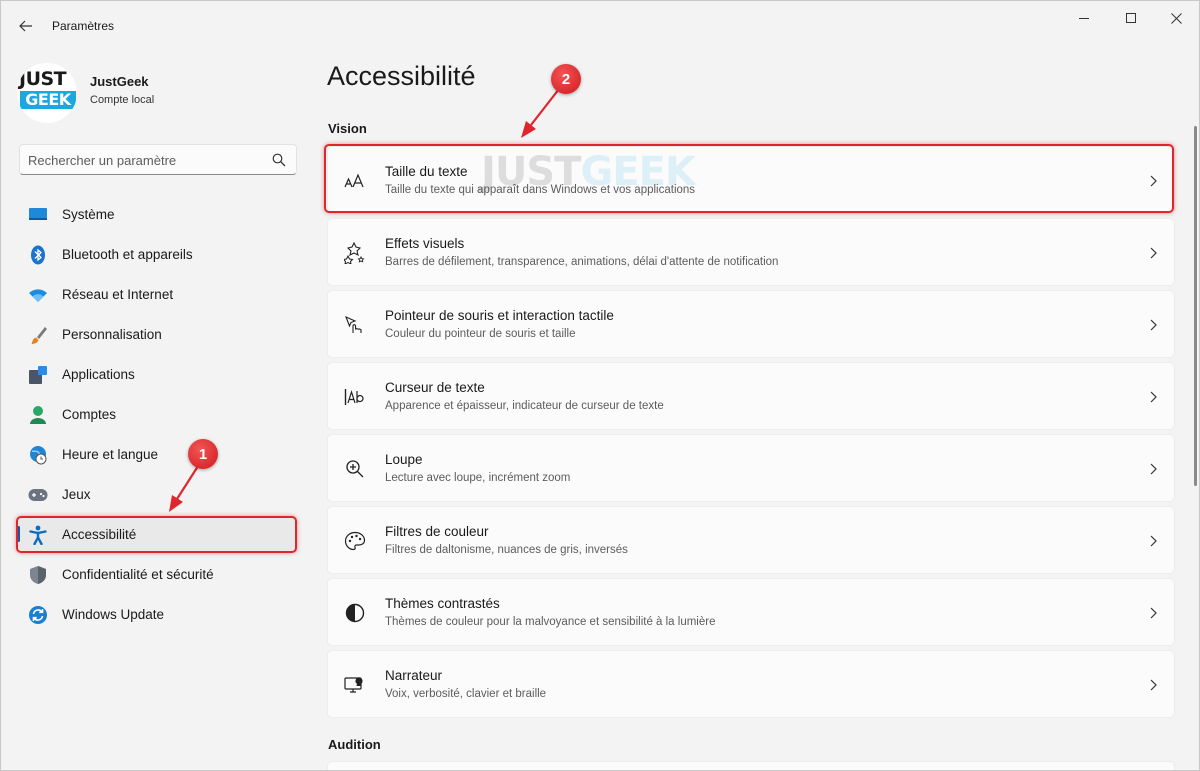  I want to click on profile-account-type: Compte local, so click(122, 100).